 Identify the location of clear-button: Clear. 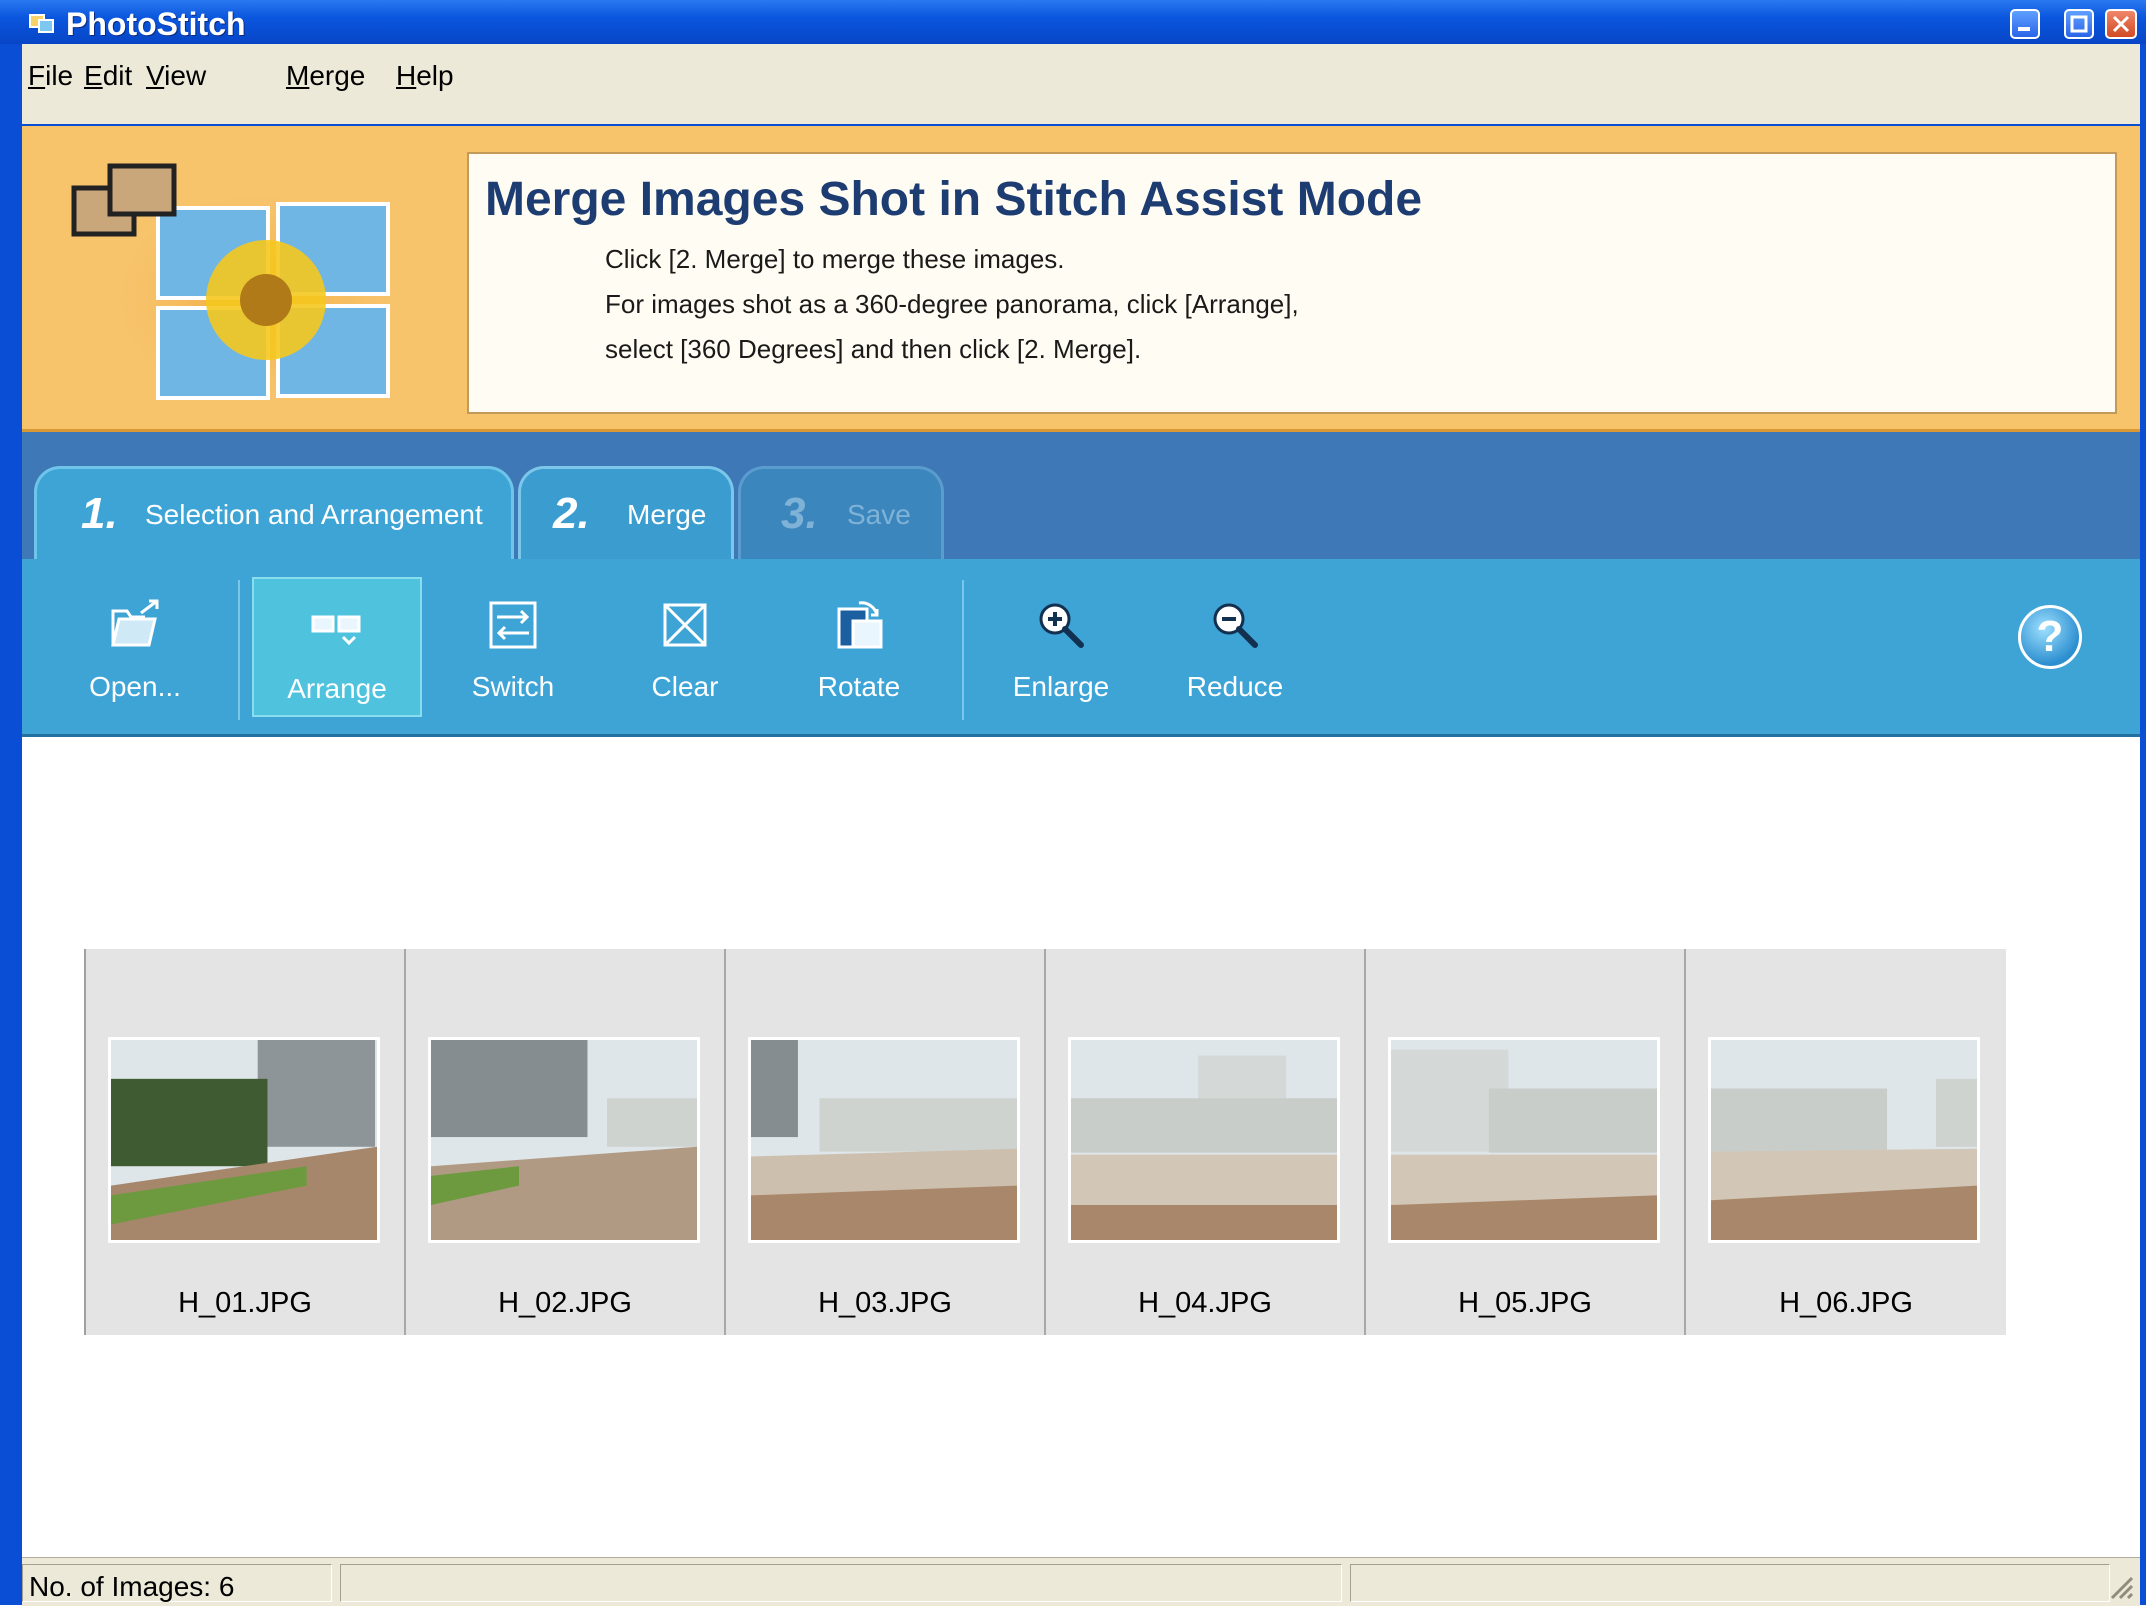
(685, 647).